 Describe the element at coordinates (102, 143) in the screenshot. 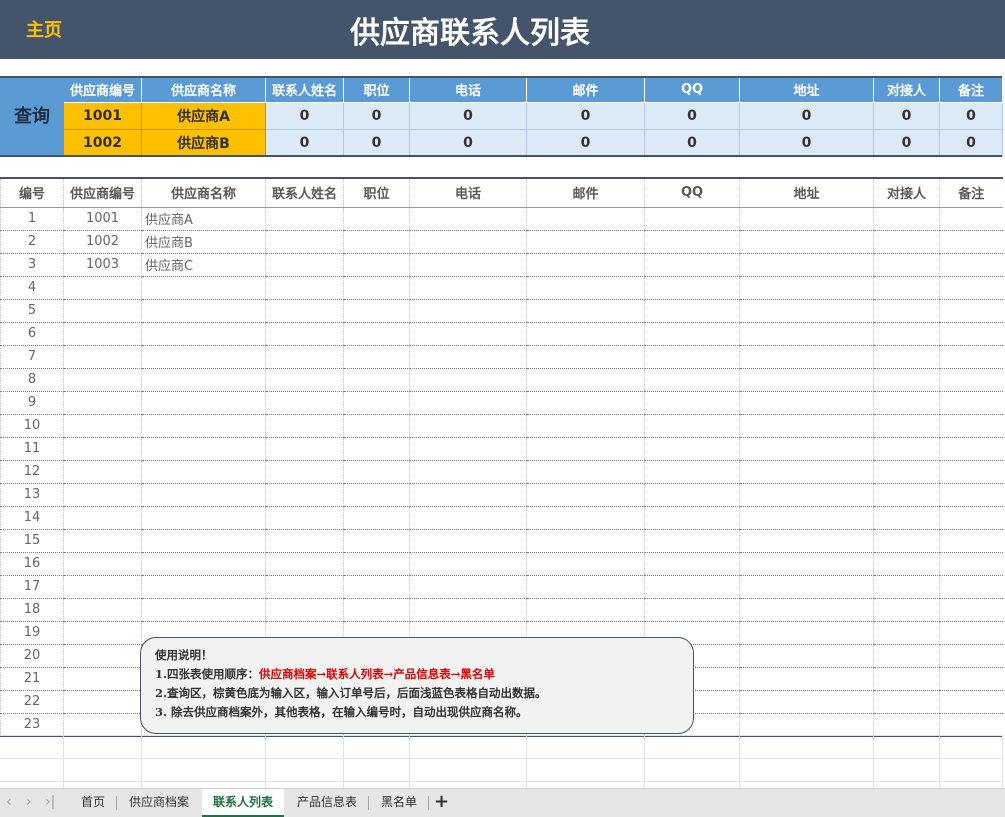

I see `query-code-input: 1002` at that location.